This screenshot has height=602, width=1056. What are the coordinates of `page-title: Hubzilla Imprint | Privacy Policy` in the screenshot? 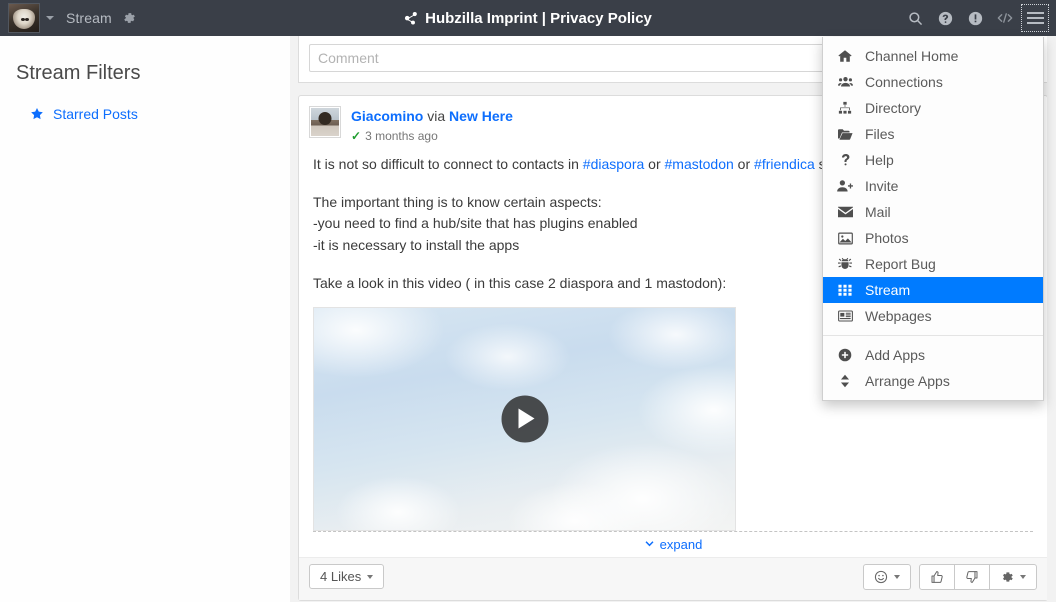 It's located at (528, 18).